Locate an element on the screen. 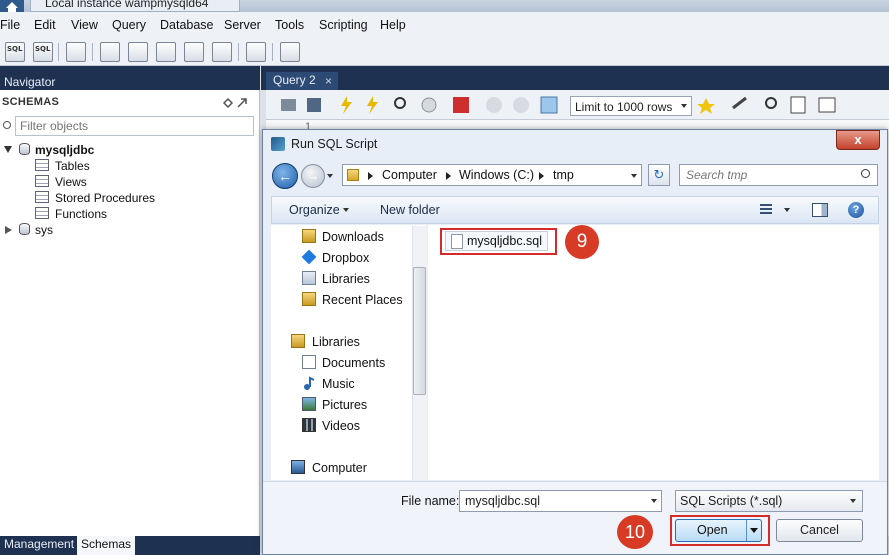 The width and height of the screenshot is (889, 555). views-folder-icon is located at coordinates (42, 181).